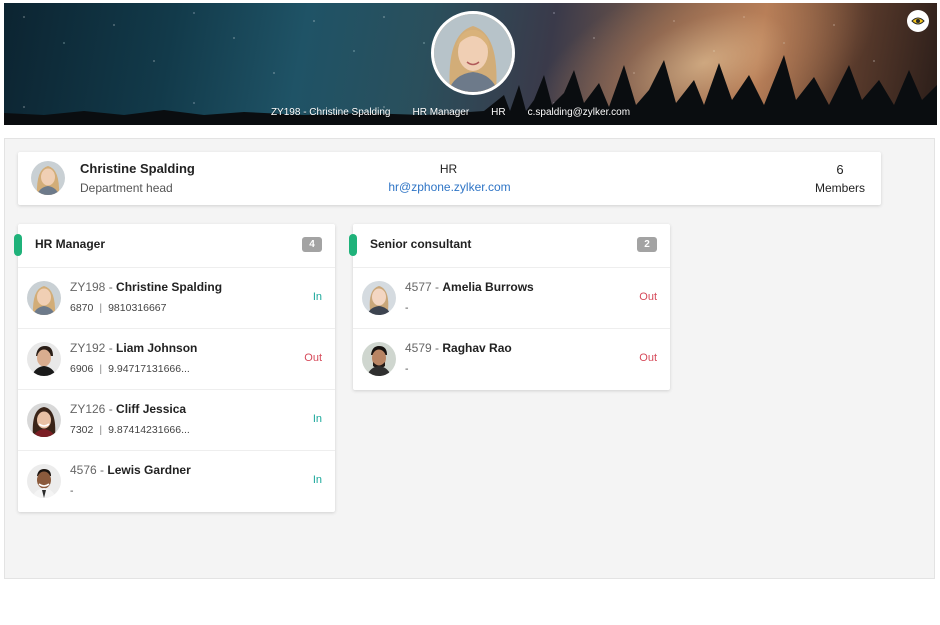 The image size is (940, 625). What do you see at coordinates (473, 53) in the screenshot?
I see `banner-avatar` at bounding box center [473, 53].